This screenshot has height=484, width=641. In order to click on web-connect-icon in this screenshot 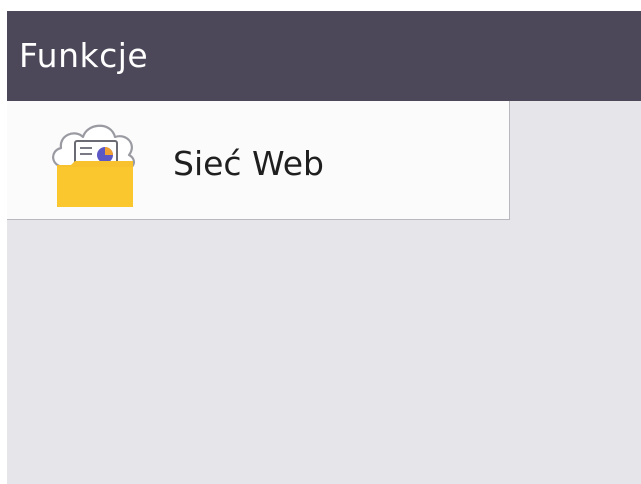, I will do `click(93, 161)`.